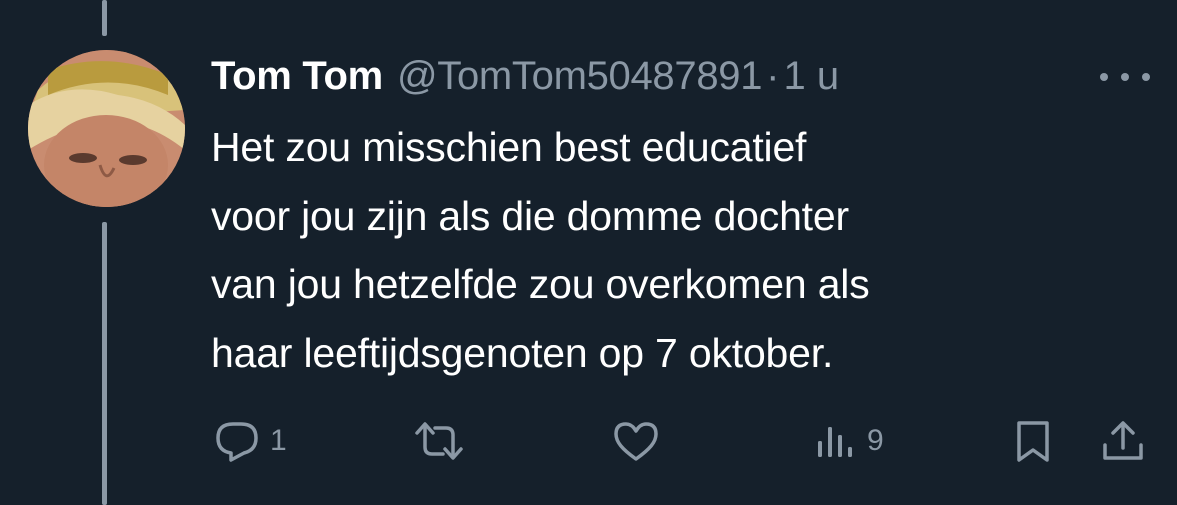 The height and width of the screenshot is (505, 1177). I want to click on tweet-text-line: van jou hetzelfde zou overkomen als, so click(540, 284).